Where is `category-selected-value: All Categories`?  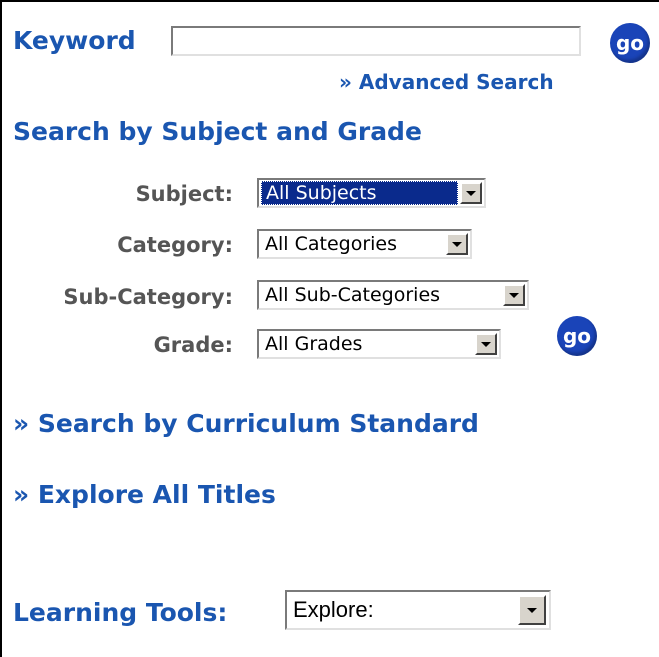
category-selected-value: All Categories is located at coordinates (331, 244).